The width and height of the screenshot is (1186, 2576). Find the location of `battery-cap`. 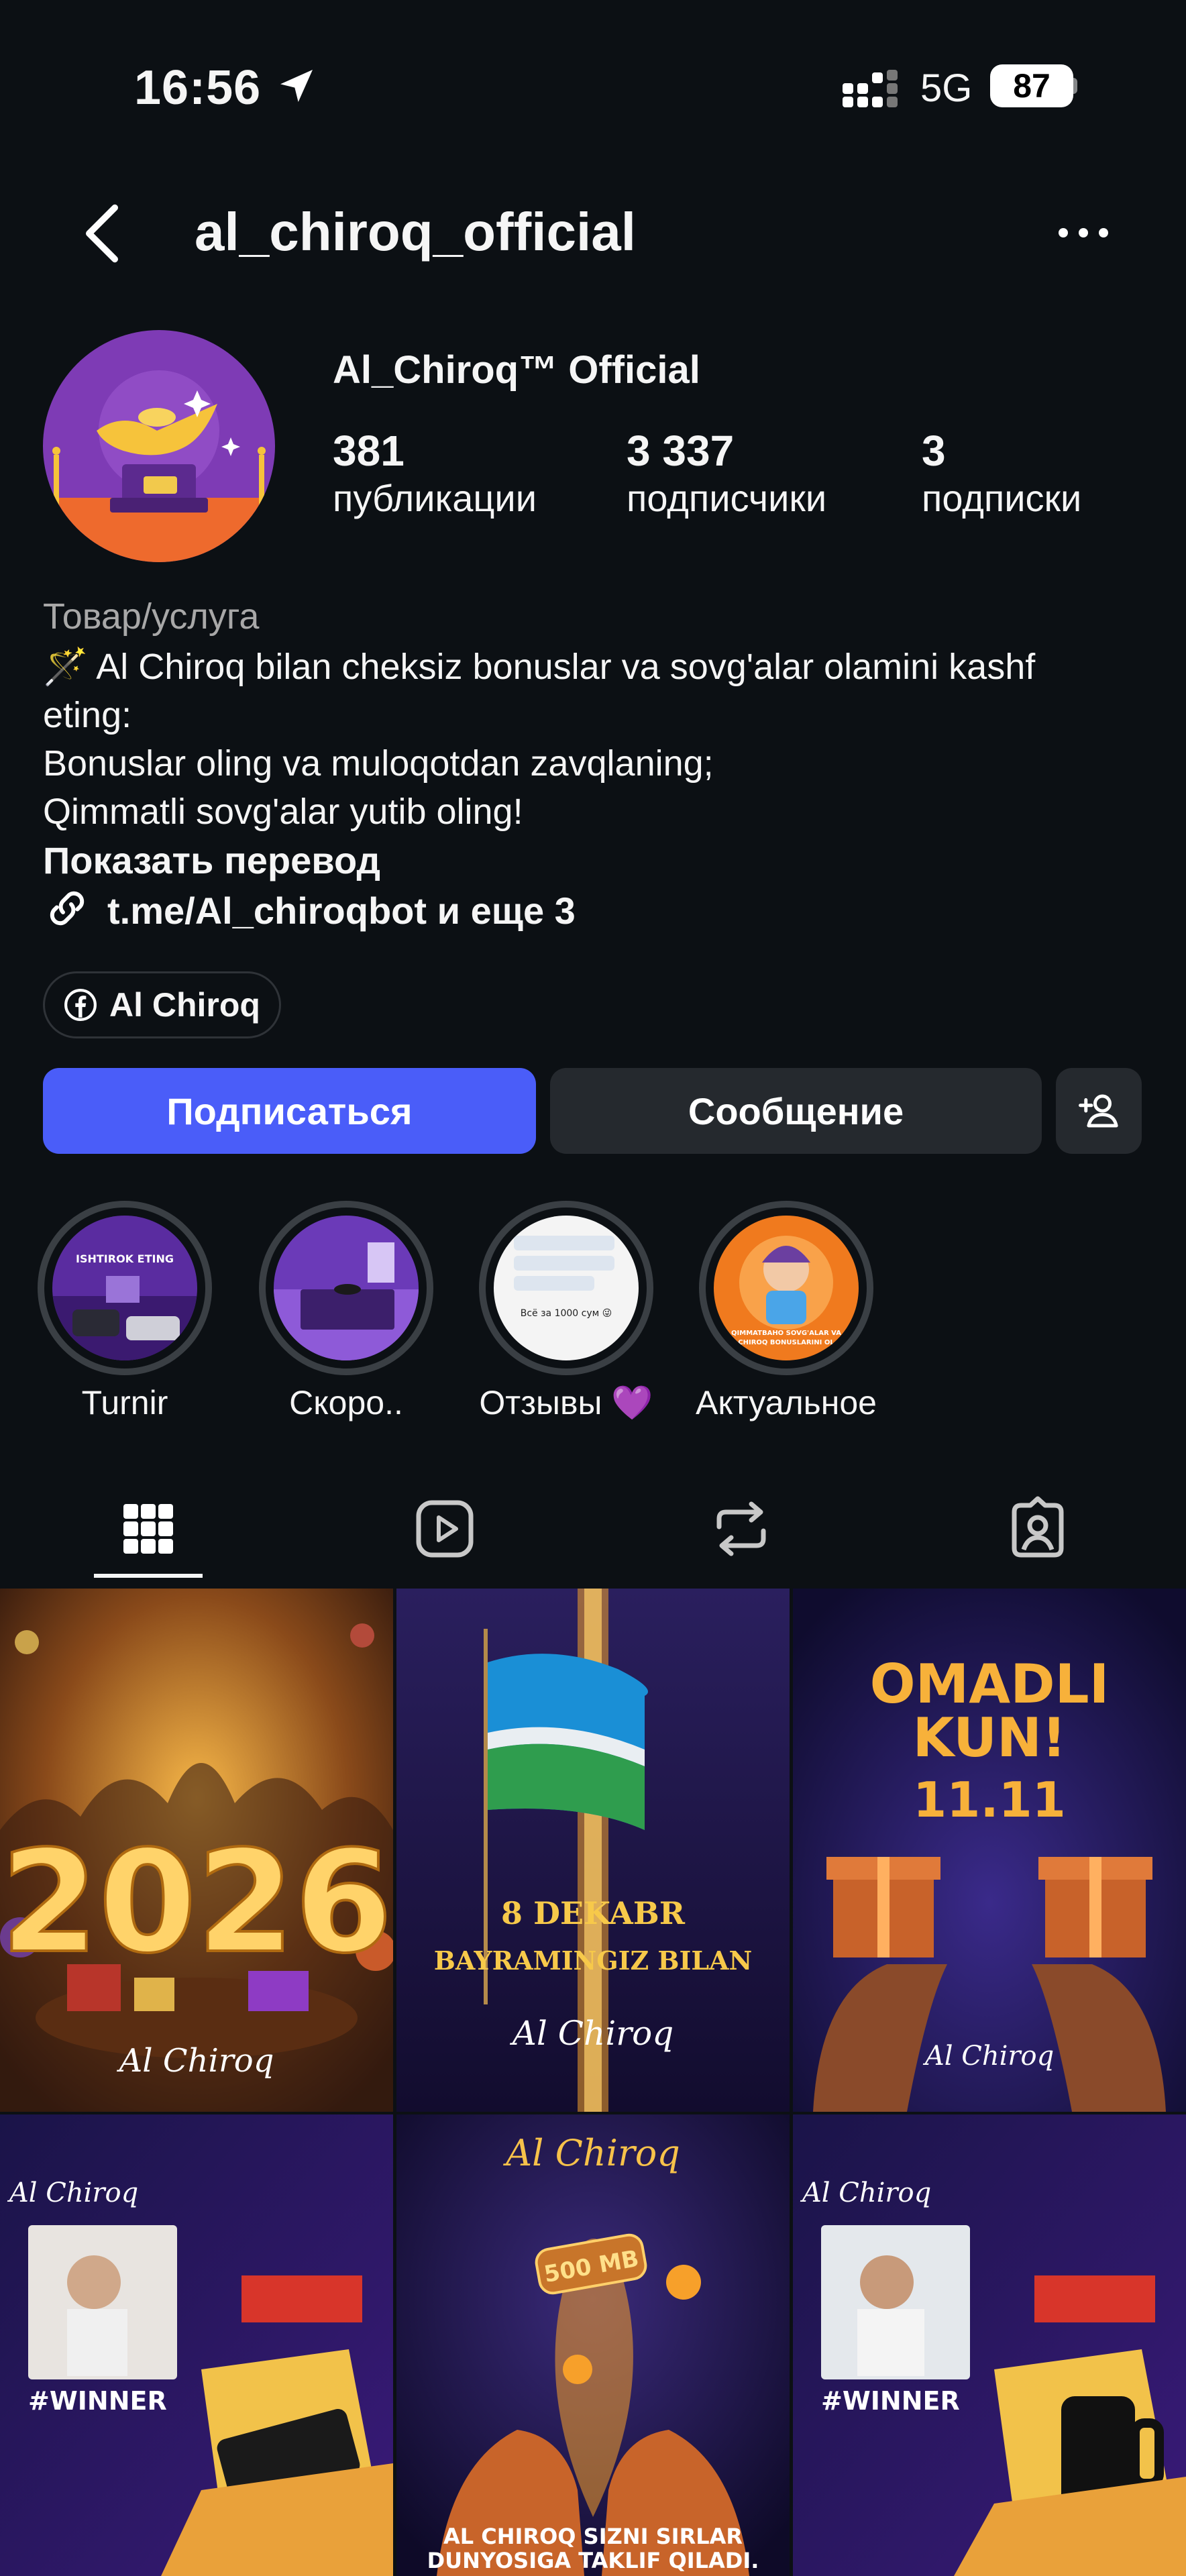

battery-cap is located at coordinates (1074, 86).